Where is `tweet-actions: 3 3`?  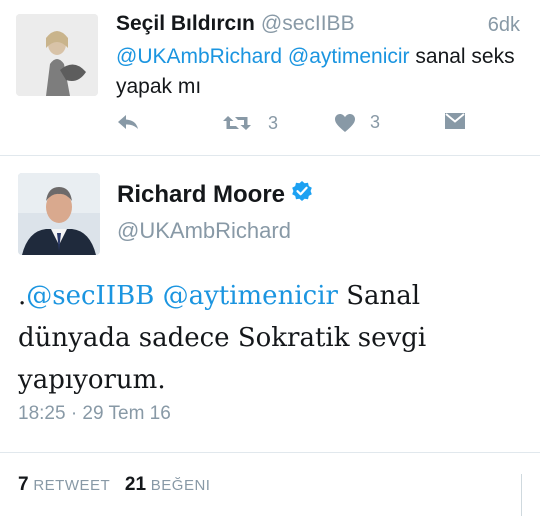
tweet-actions: 3 3 is located at coordinates (296, 126).